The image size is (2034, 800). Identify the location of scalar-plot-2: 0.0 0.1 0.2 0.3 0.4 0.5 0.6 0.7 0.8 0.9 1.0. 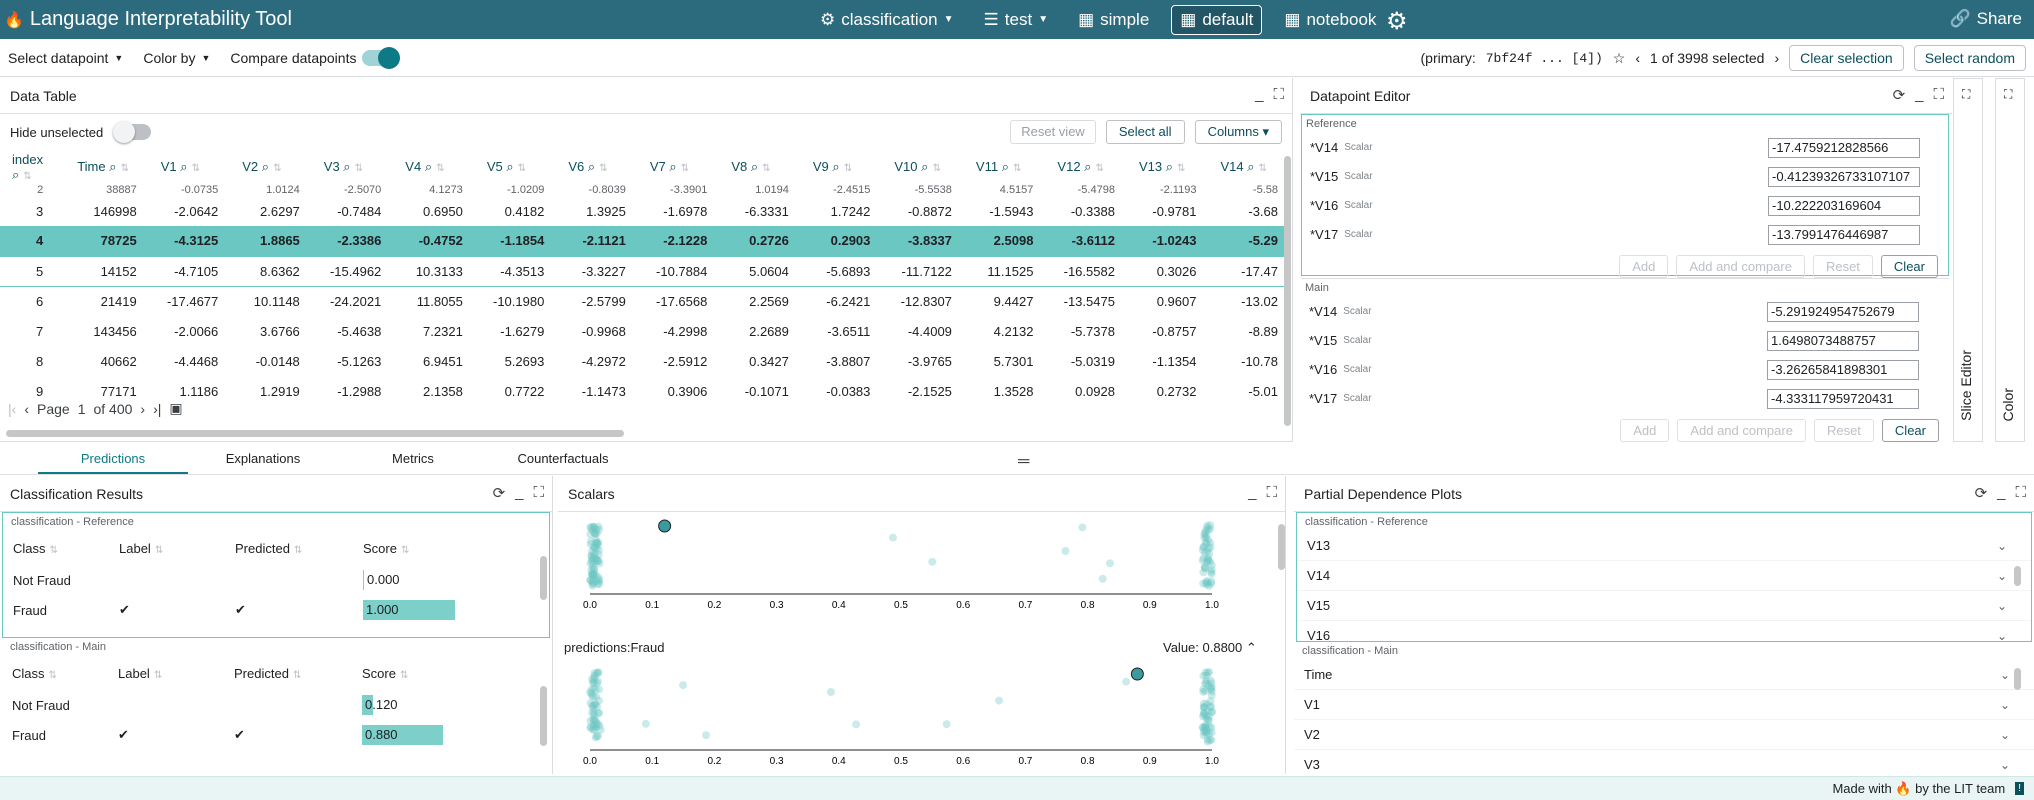
(903, 715).